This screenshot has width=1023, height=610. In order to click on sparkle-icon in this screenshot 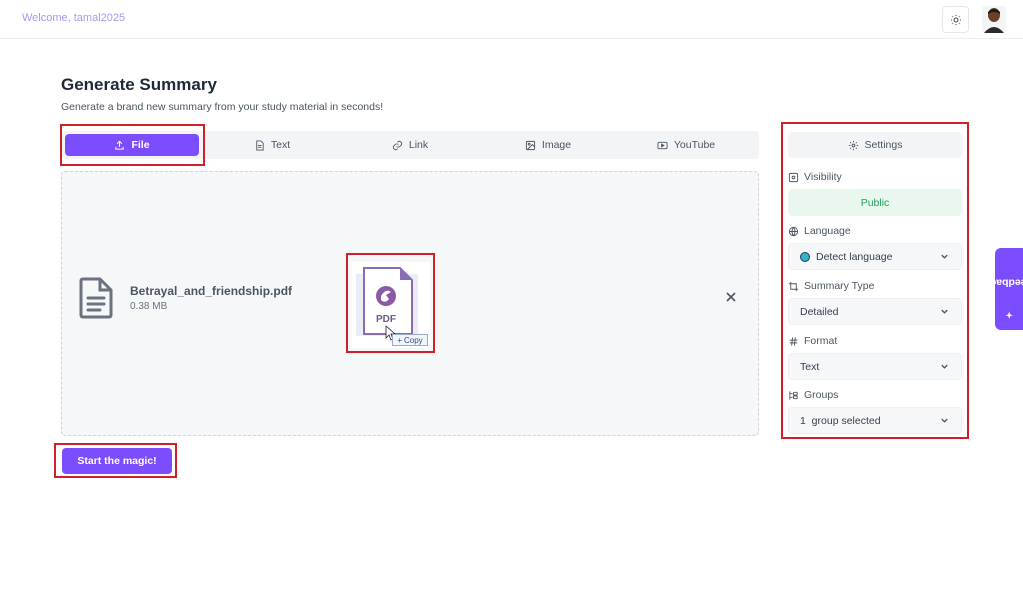, I will do `click(1009, 315)`.